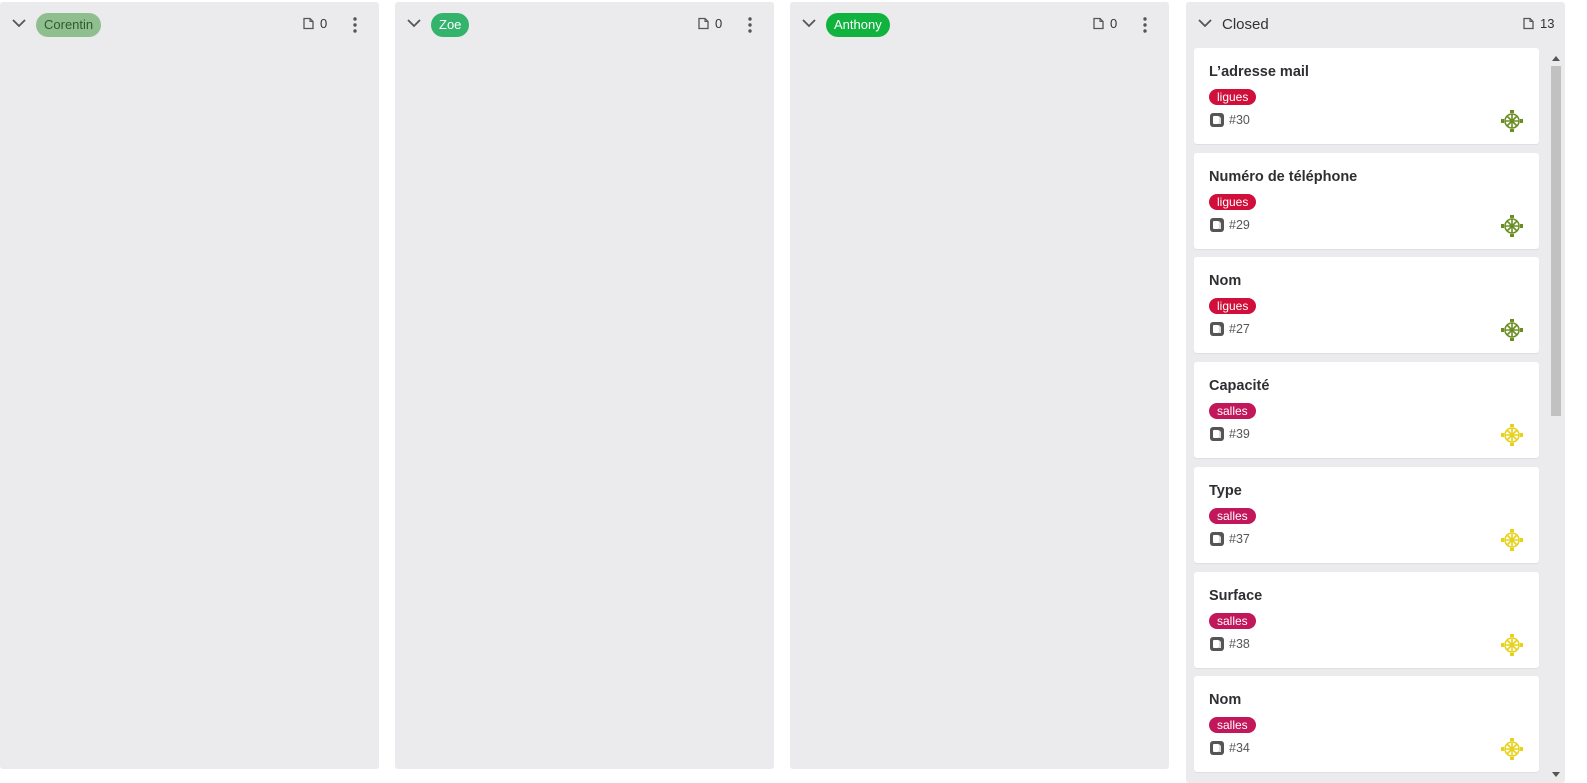  What do you see at coordinates (1239, 224) in the screenshot?
I see `issue-number: #29` at bounding box center [1239, 224].